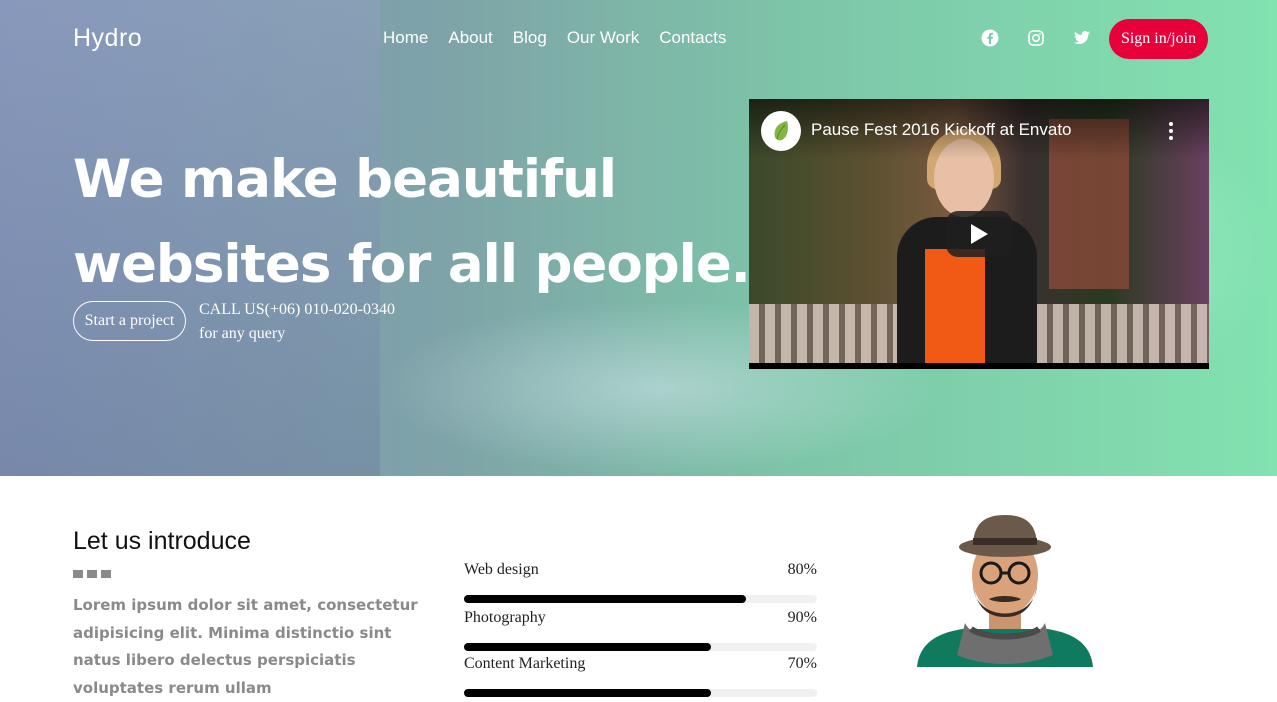 The height and width of the screenshot is (702, 1277). I want to click on call-info: CALL US(+06) 010-020-0340 for any query, so click(297, 322).